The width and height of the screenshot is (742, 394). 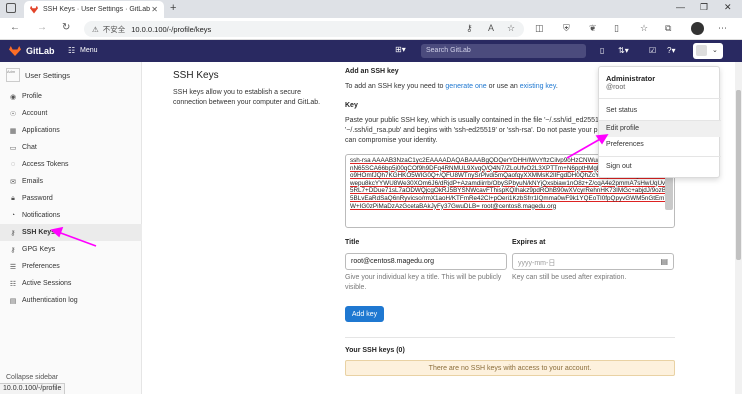 What do you see at coordinates (33, 181) in the screenshot?
I see `sidebar-item-label: Emails` at bounding box center [33, 181].